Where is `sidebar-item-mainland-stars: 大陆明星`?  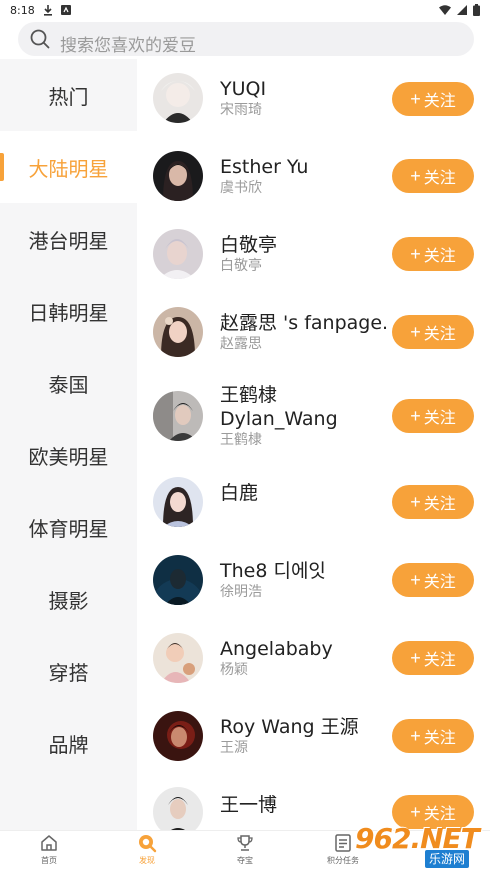 sidebar-item-mainland-stars: 大陆明星 is located at coordinates (68, 167).